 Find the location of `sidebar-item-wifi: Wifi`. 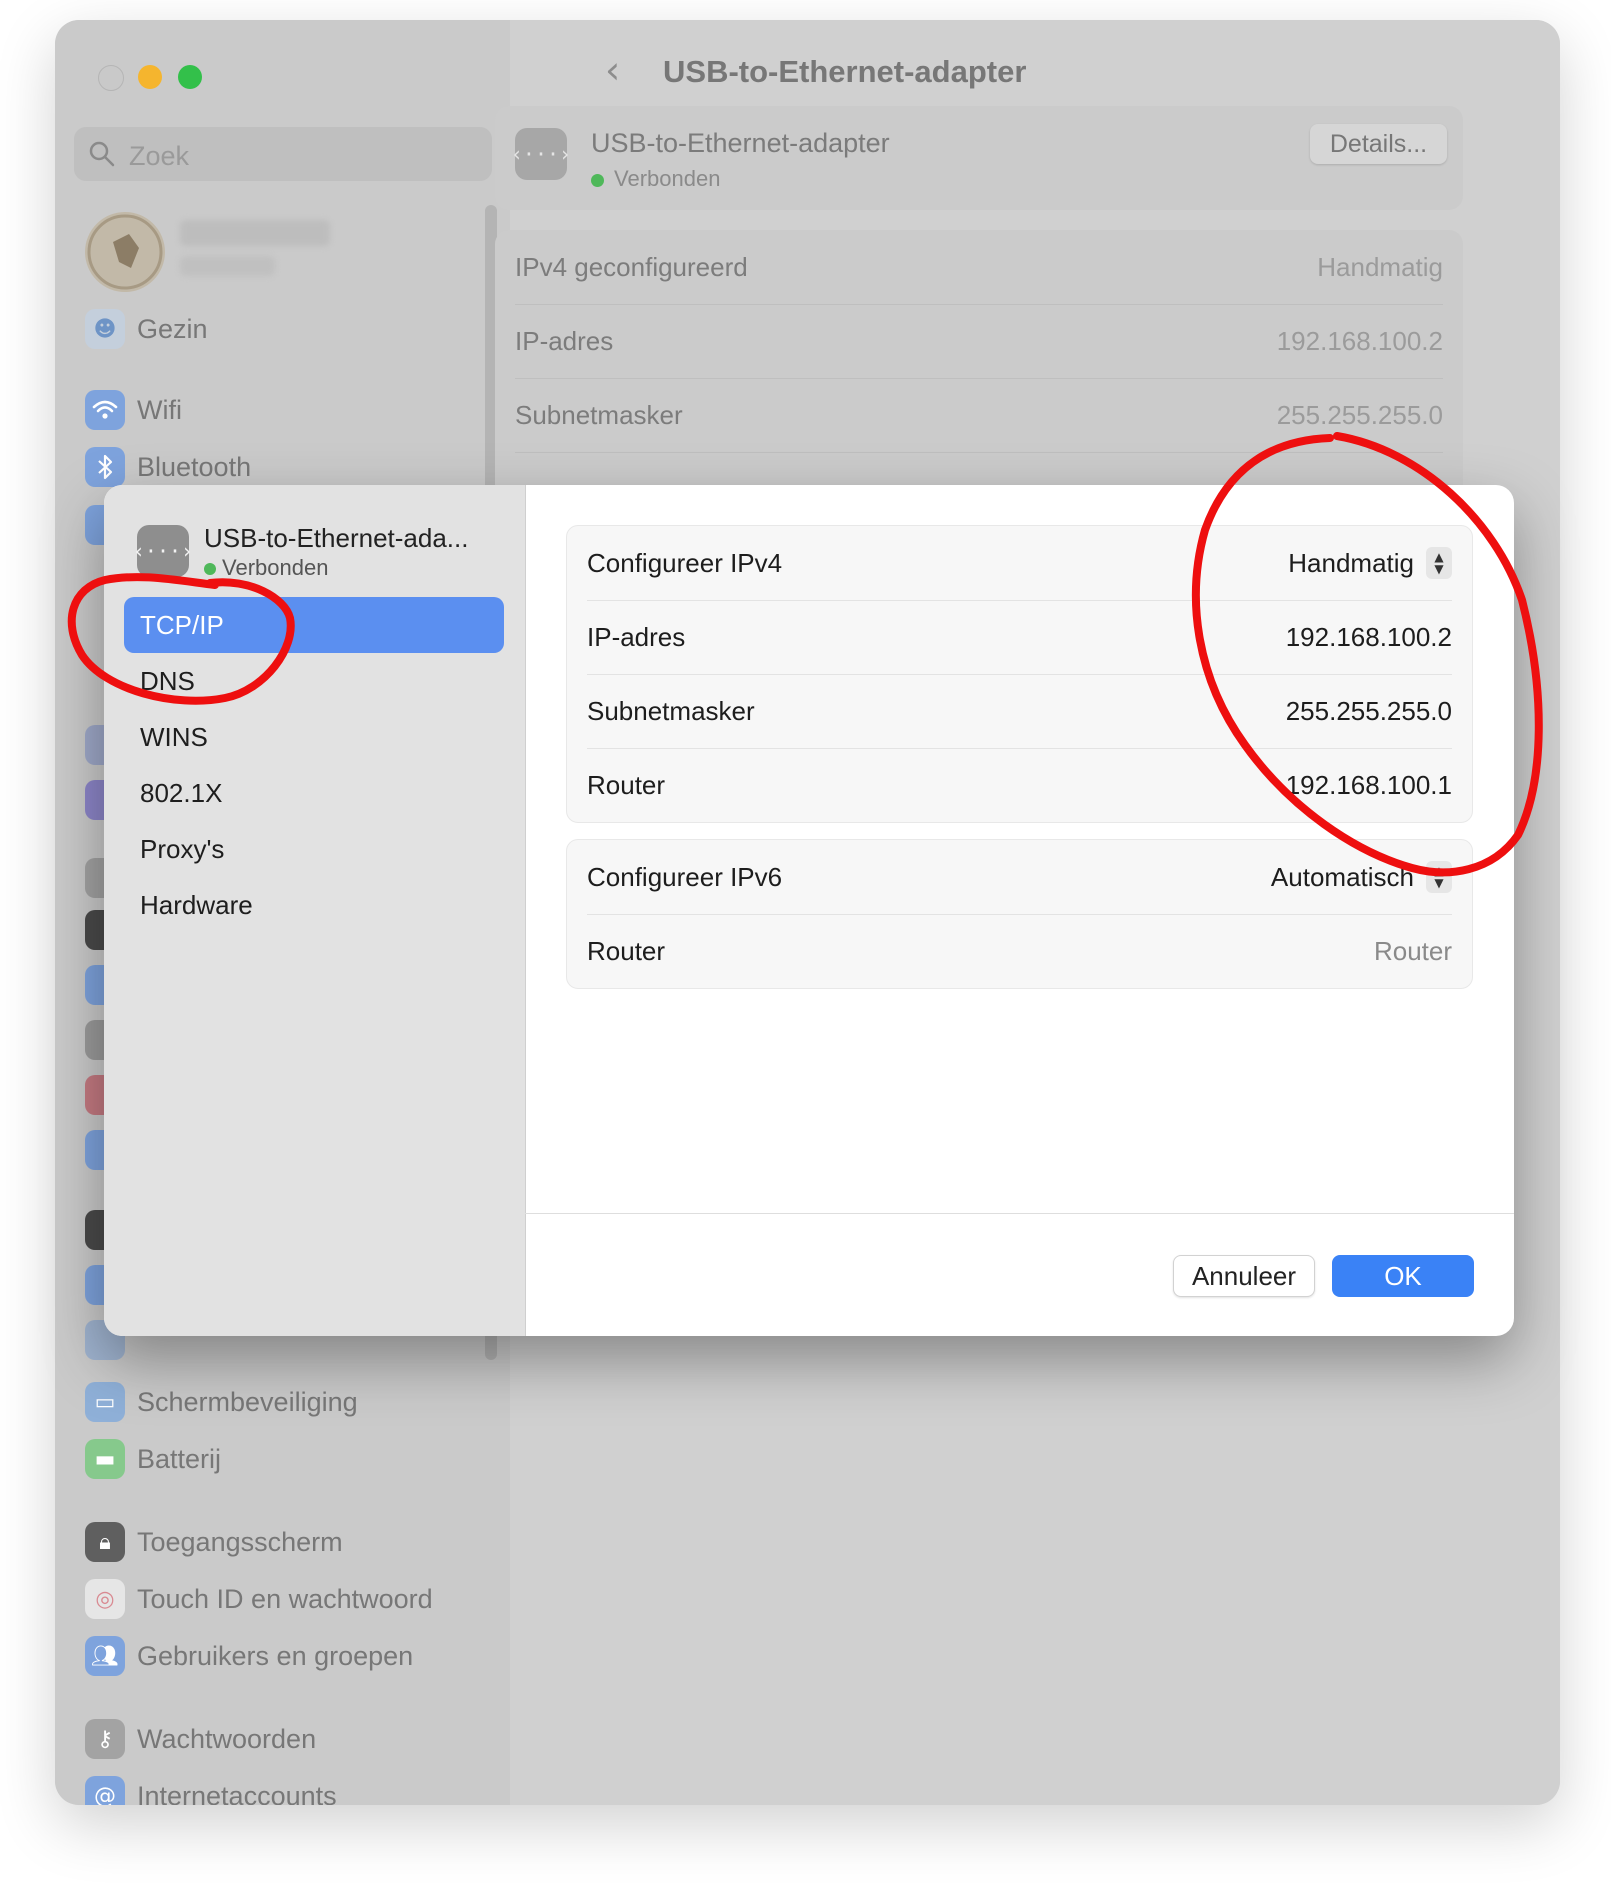

sidebar-item-wifi: Wifi is located at coordinates (133, 410).